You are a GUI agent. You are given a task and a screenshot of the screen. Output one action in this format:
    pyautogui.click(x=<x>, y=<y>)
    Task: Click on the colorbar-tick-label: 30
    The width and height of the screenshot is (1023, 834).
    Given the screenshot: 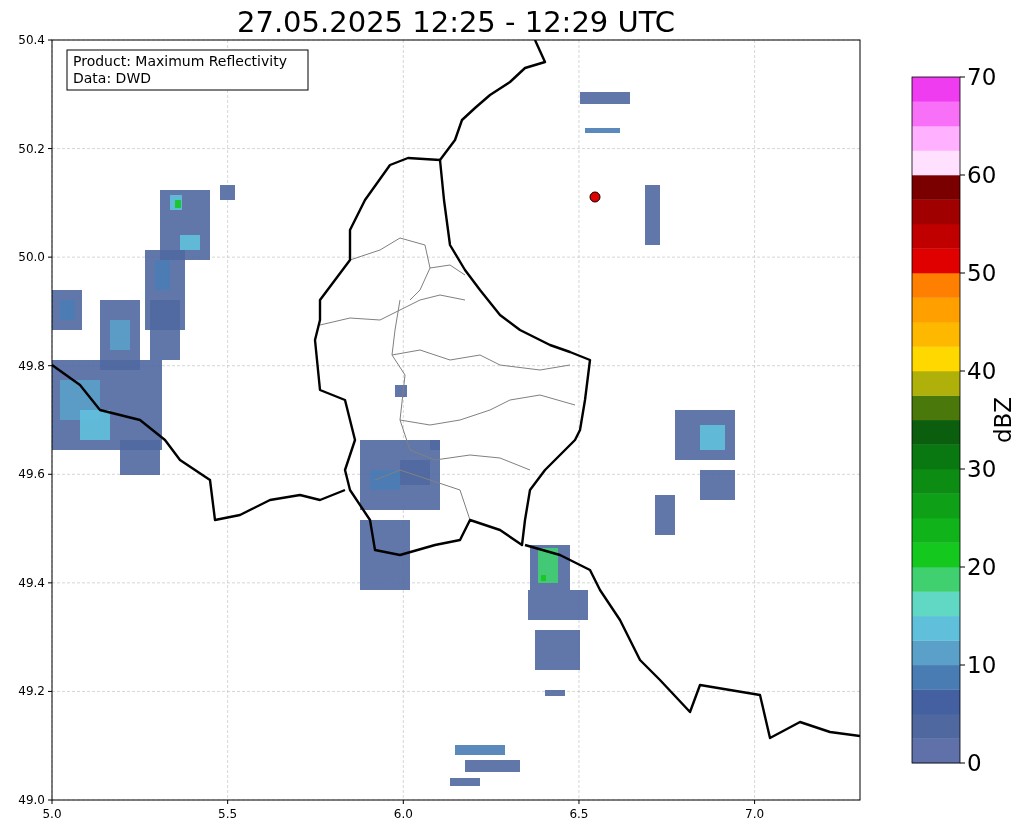 What is the action you would take?
    pyautogui.click(x=982, y=469)
    